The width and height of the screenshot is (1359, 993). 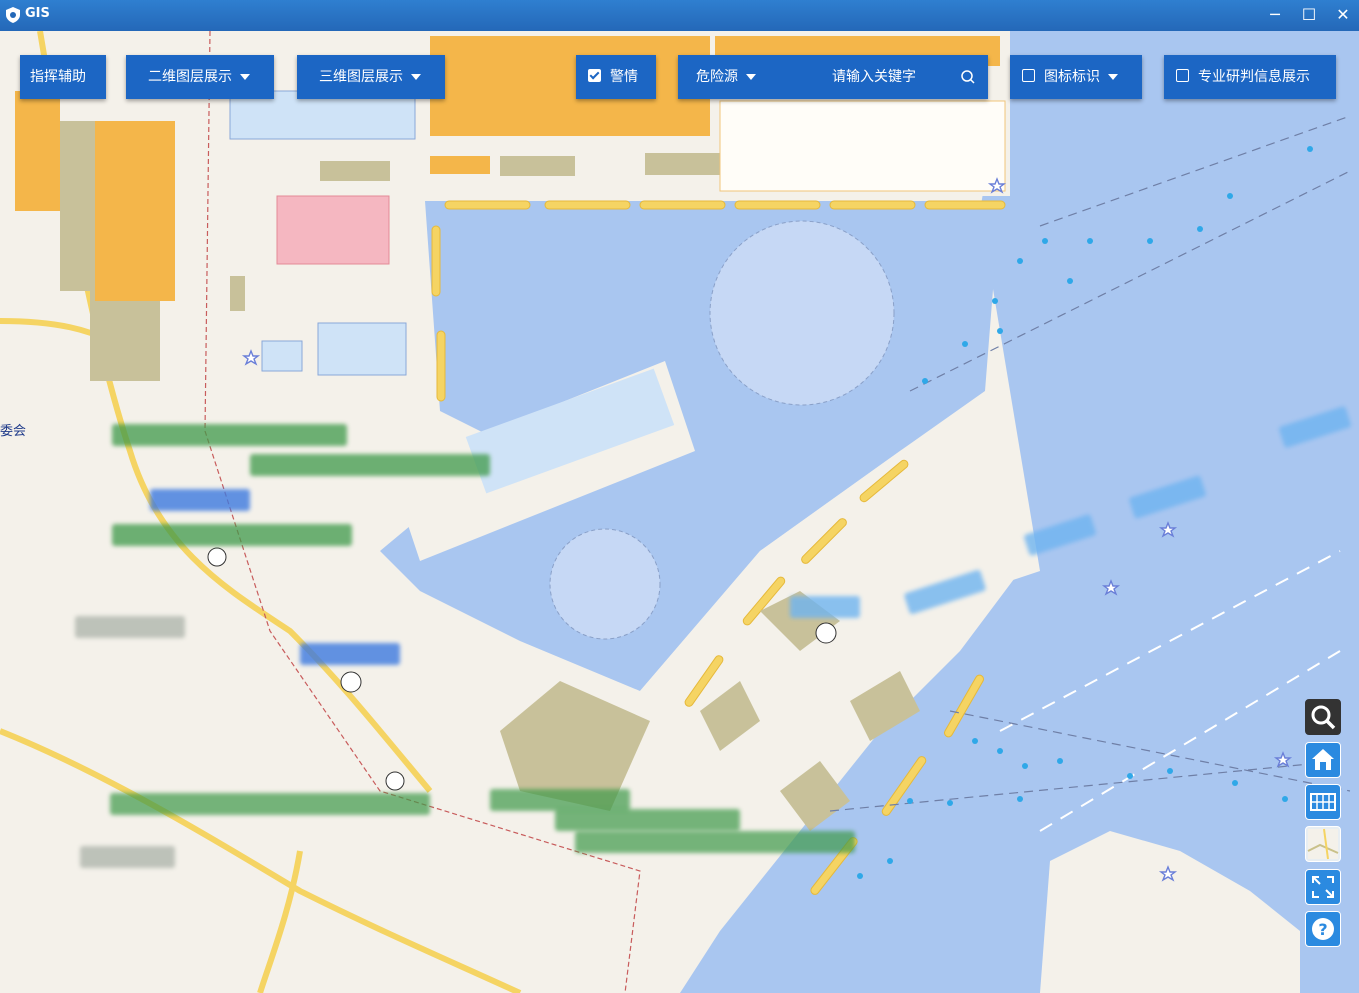 I want to click on search-tool-button, so click(x=1323, y=717).